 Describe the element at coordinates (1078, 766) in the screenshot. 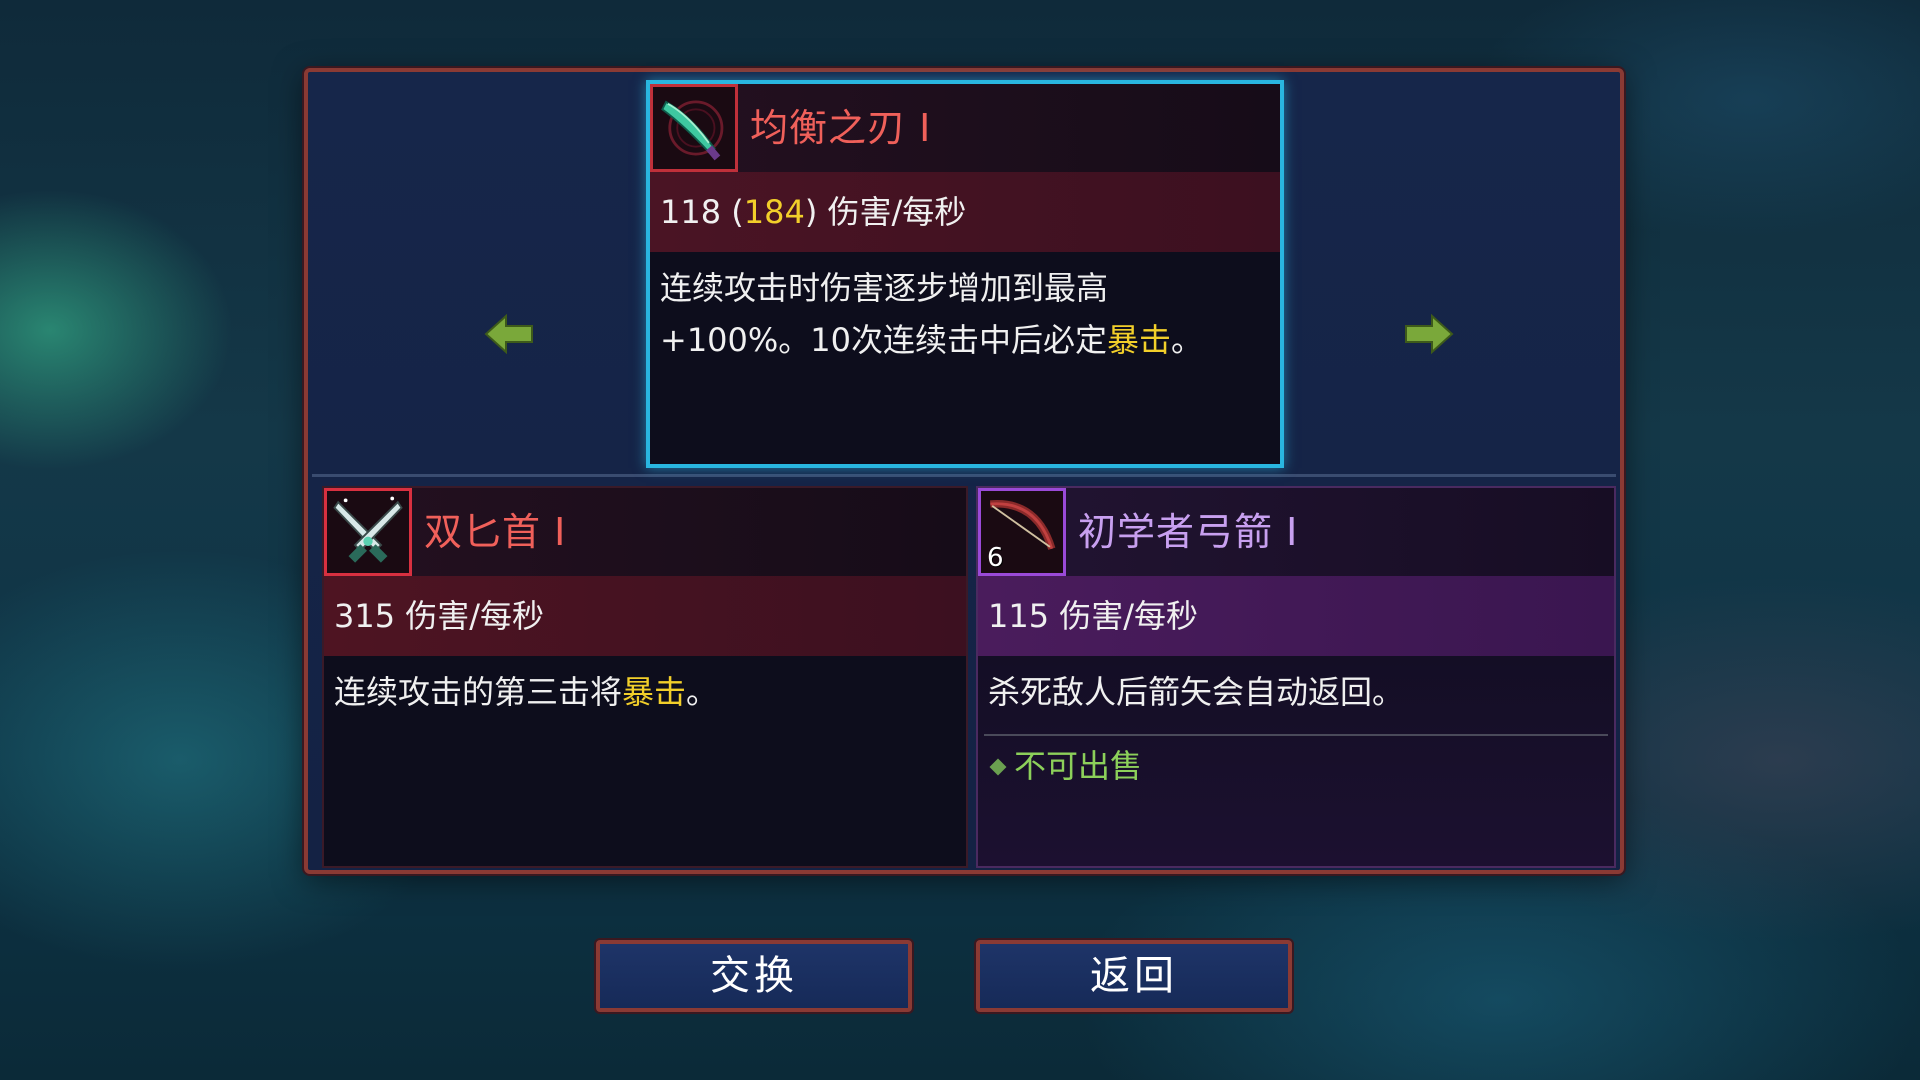

I see `unsellable-label: 不可出售` at that location.